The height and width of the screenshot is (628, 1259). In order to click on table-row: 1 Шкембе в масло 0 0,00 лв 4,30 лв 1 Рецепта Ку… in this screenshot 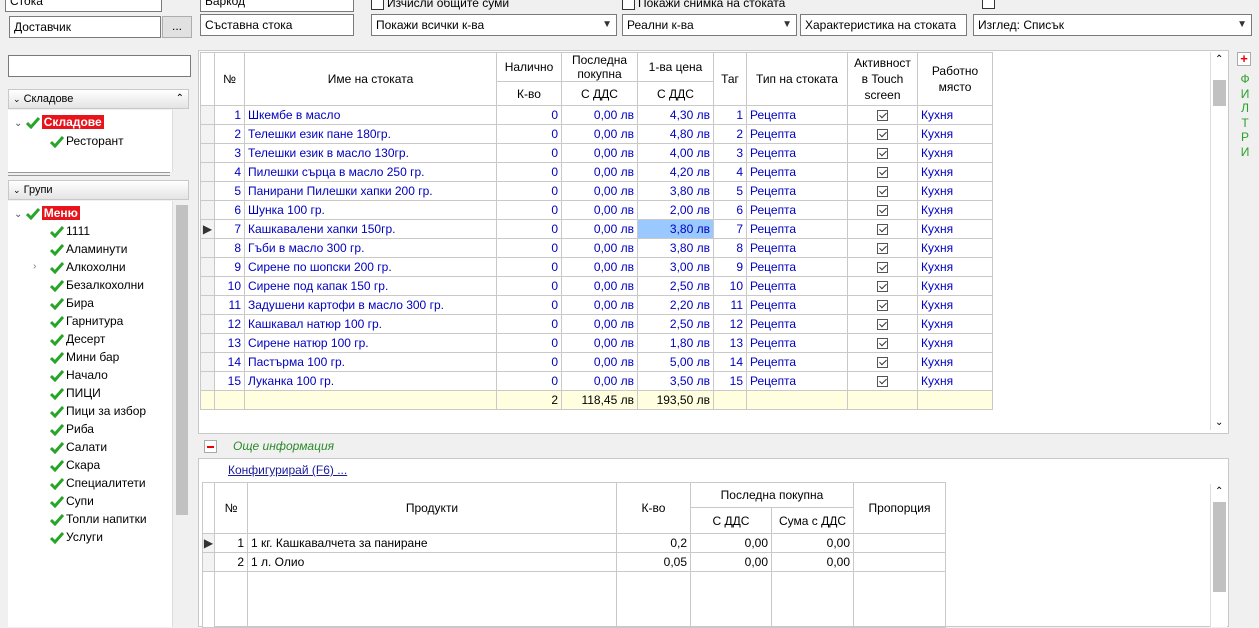, I will do `click(596, 115)`.